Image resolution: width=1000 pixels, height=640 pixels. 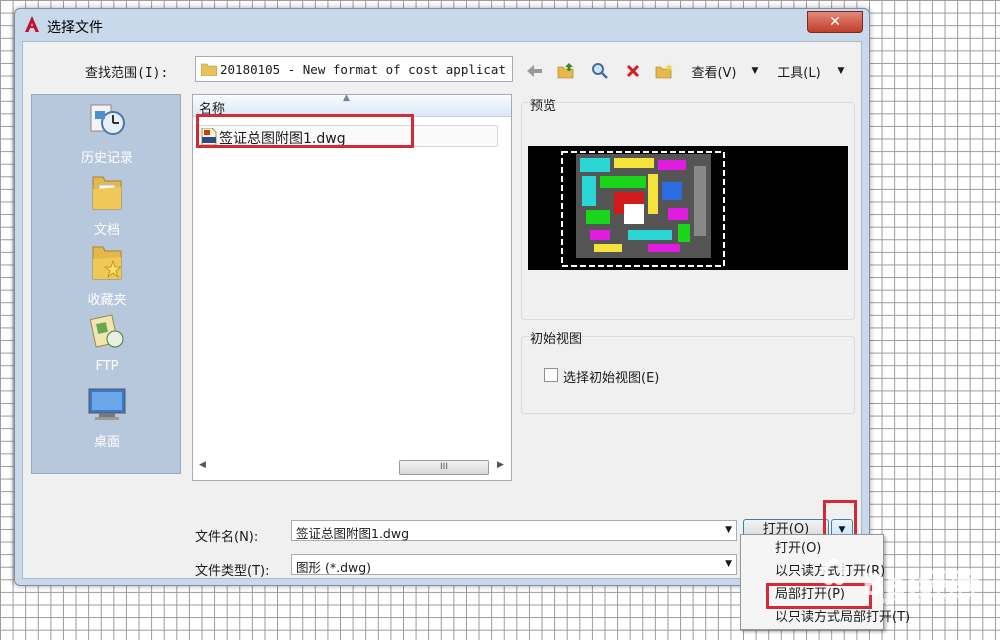 I want to click on close-button: ✕, so click(x=835, y=22).